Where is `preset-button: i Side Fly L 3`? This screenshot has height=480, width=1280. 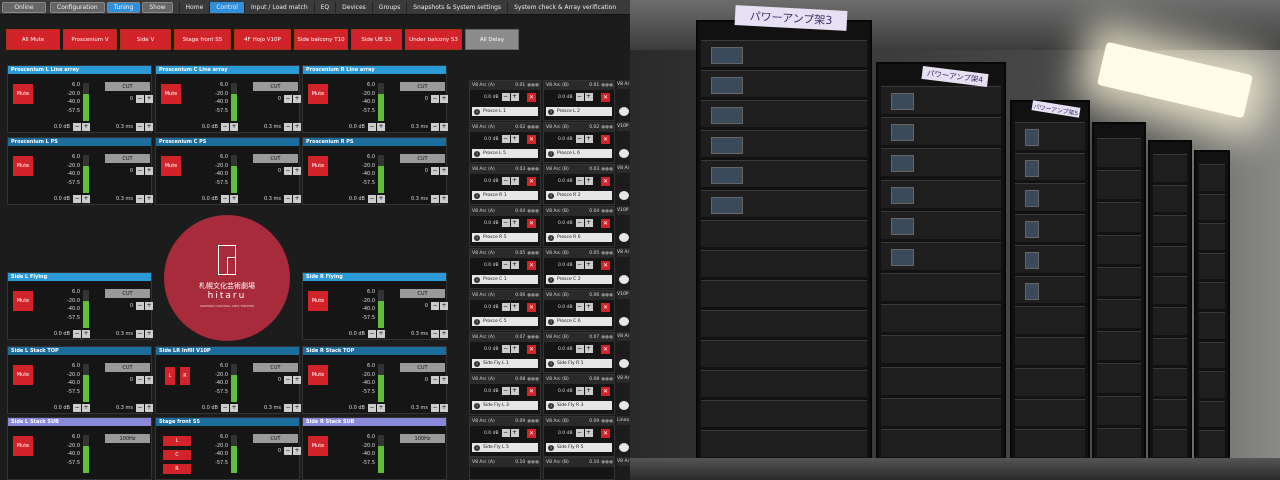
preset-button: i Side Fly L 3 is located at coordinates (505, 405).